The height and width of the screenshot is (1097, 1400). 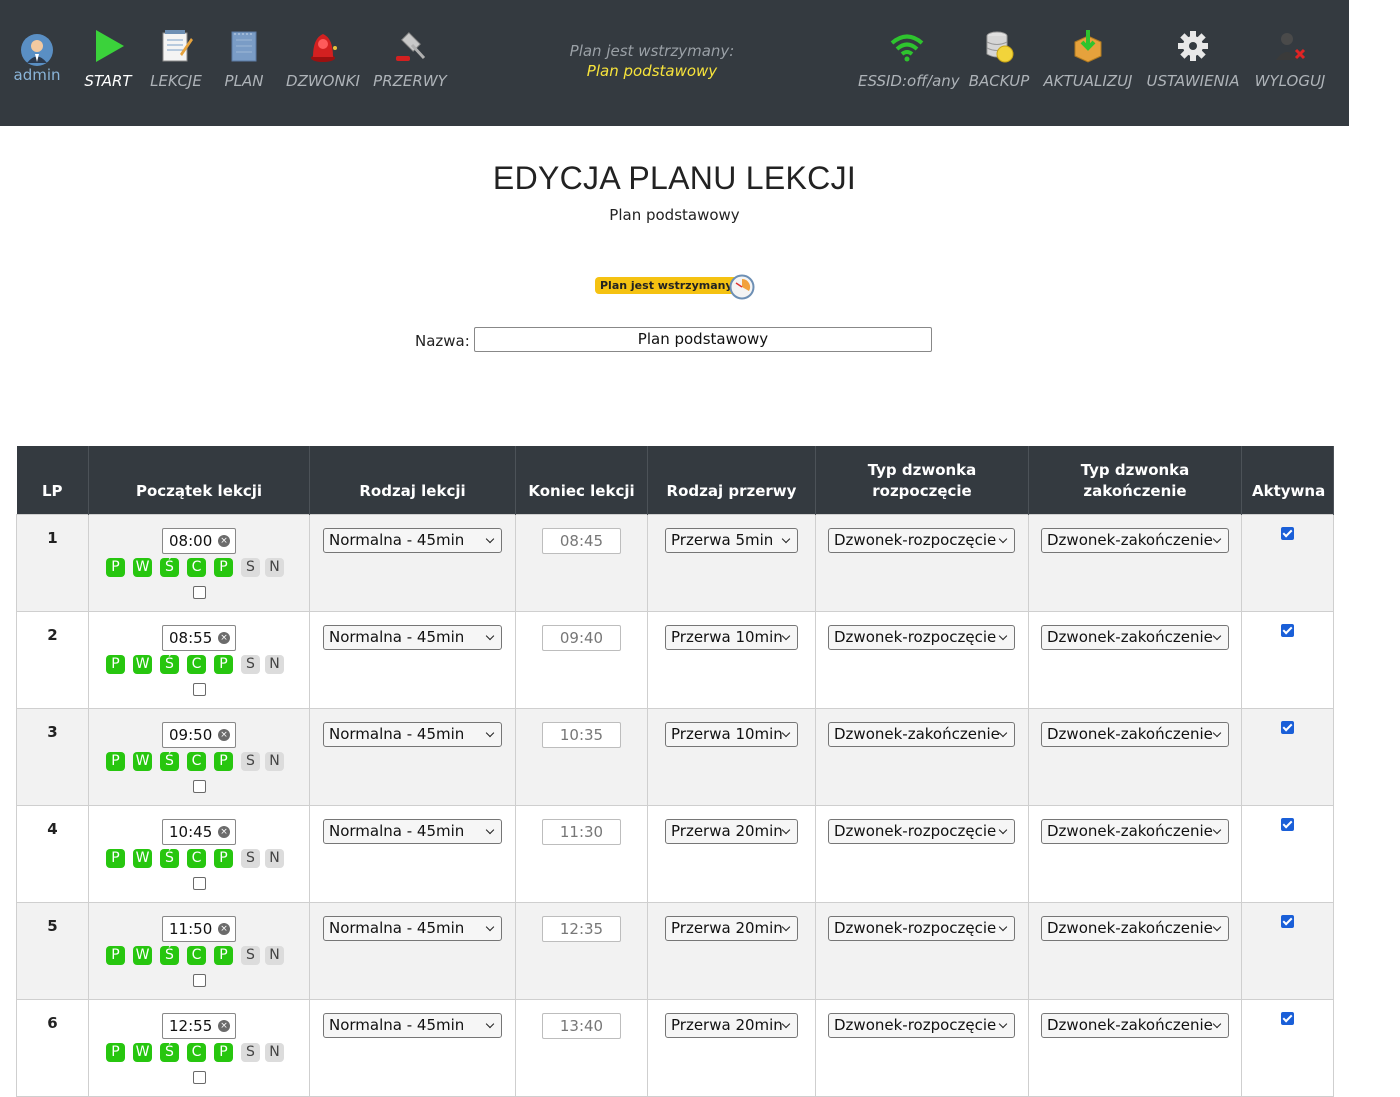 I want to click on start-time-input: 09:50 ×, so click(x=199, y=734).